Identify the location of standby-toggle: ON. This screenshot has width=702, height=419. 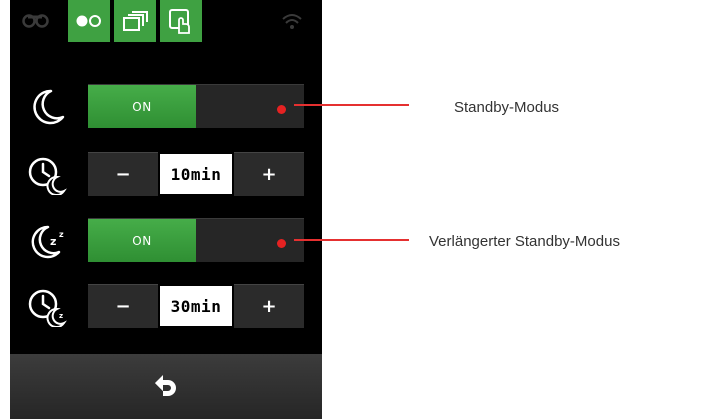
(196, 106).